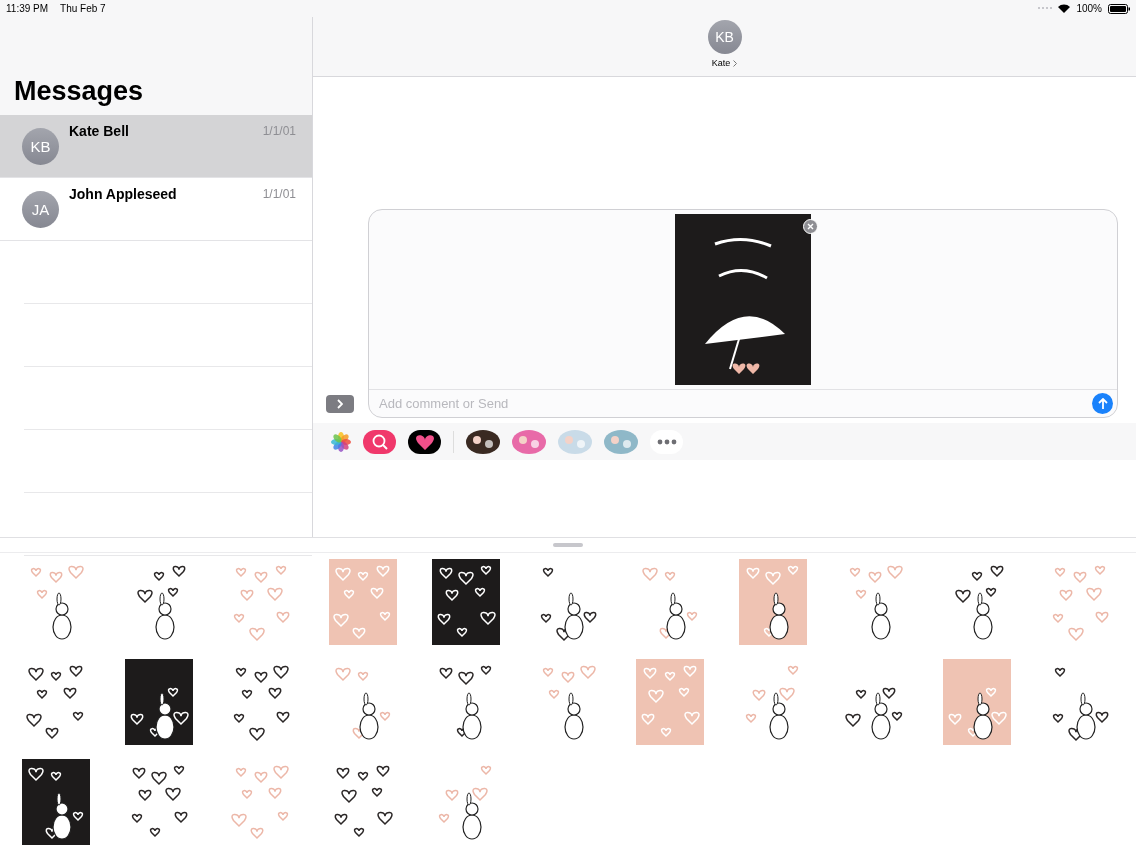  I want to click on contact-avatar: KB, so click(40, 146).